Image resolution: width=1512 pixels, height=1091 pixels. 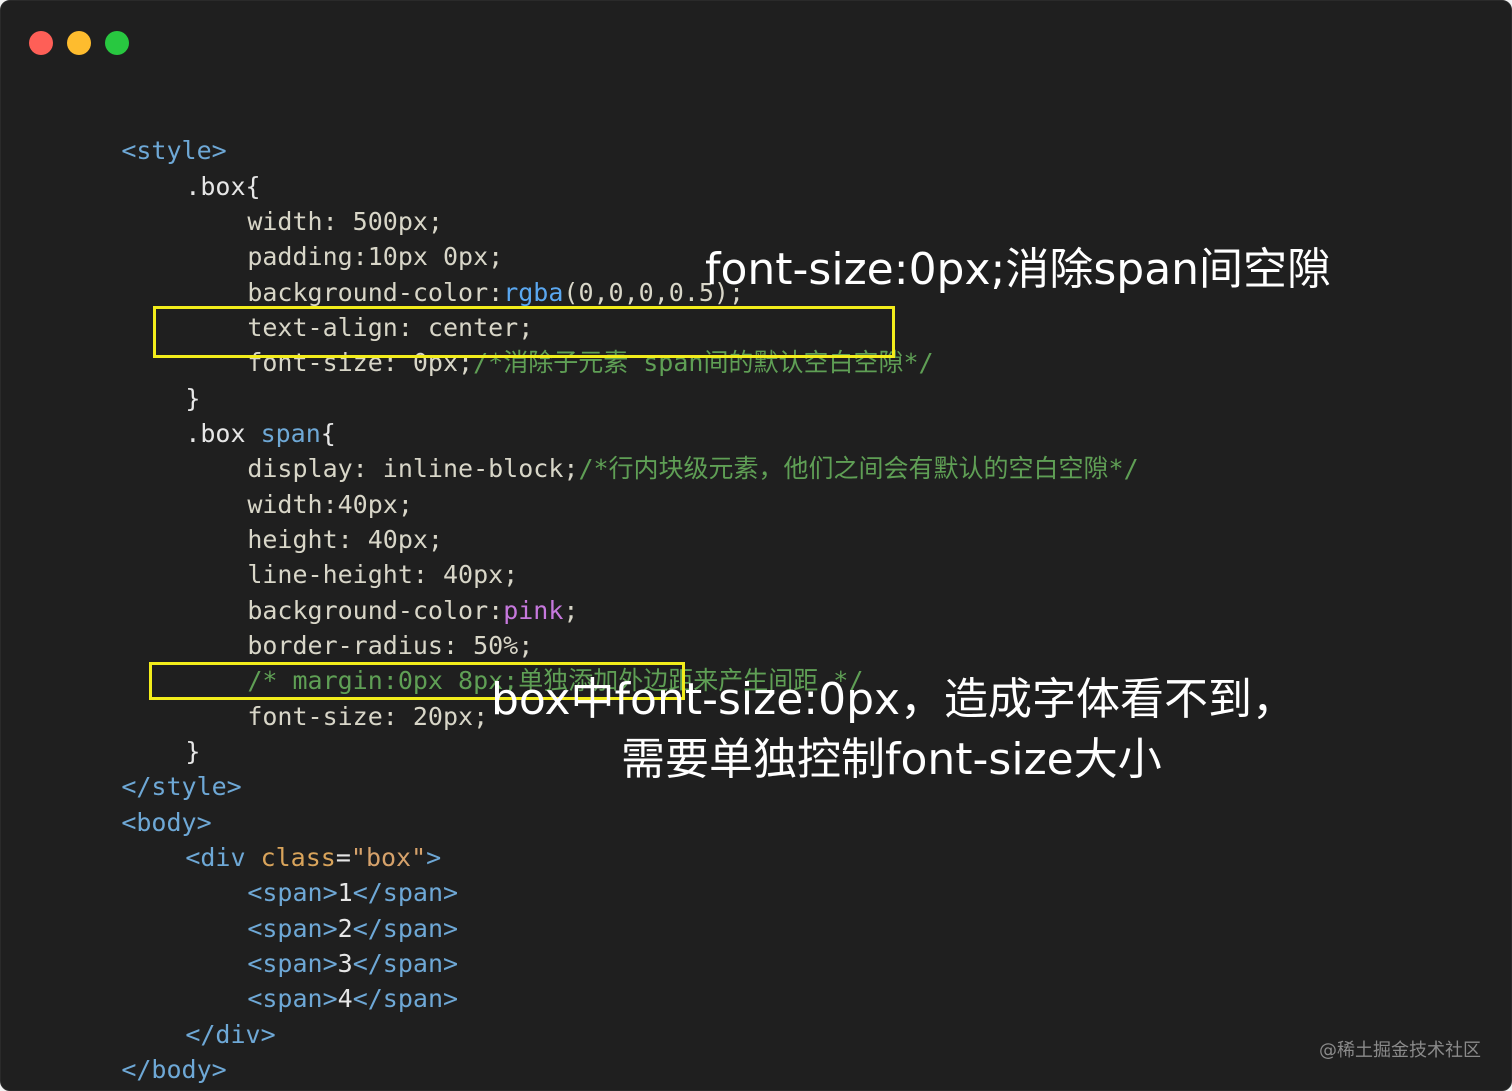 I want to click on highlight-box-font-size-zero, so click(x=524, y=332).